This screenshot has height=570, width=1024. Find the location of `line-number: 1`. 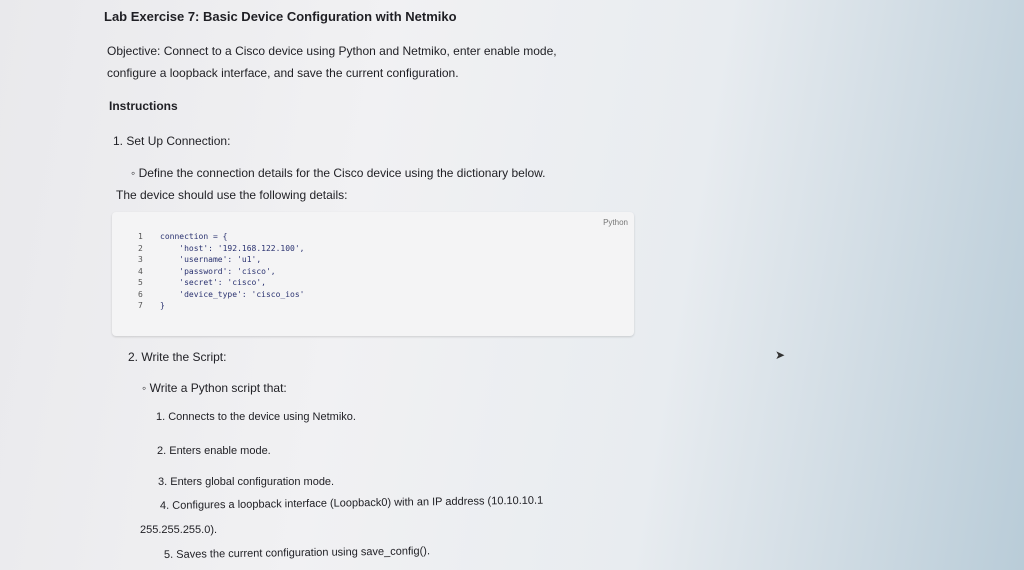

line-number: 1 is located at coordinates (140, 236).